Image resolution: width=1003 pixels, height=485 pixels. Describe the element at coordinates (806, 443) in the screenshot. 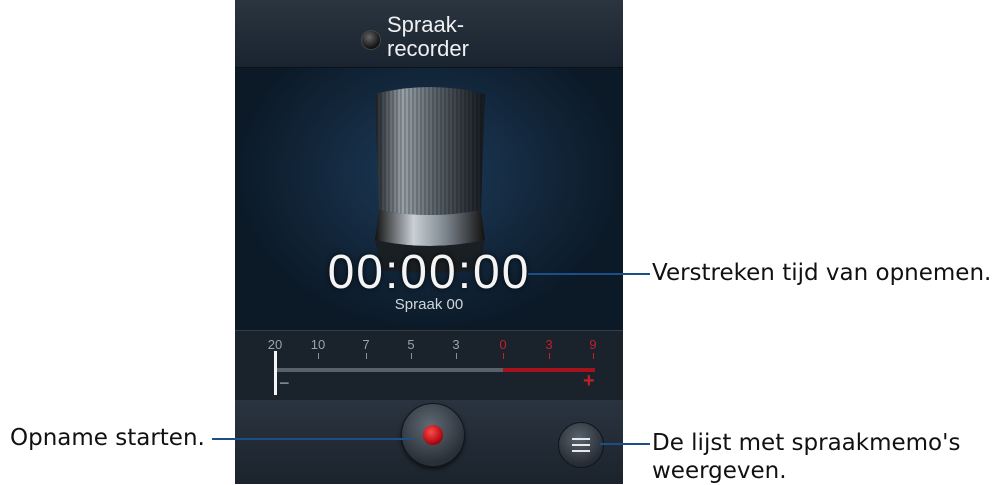

I see `callout-list-line1: De lijst met spraakmemo's` at that location.